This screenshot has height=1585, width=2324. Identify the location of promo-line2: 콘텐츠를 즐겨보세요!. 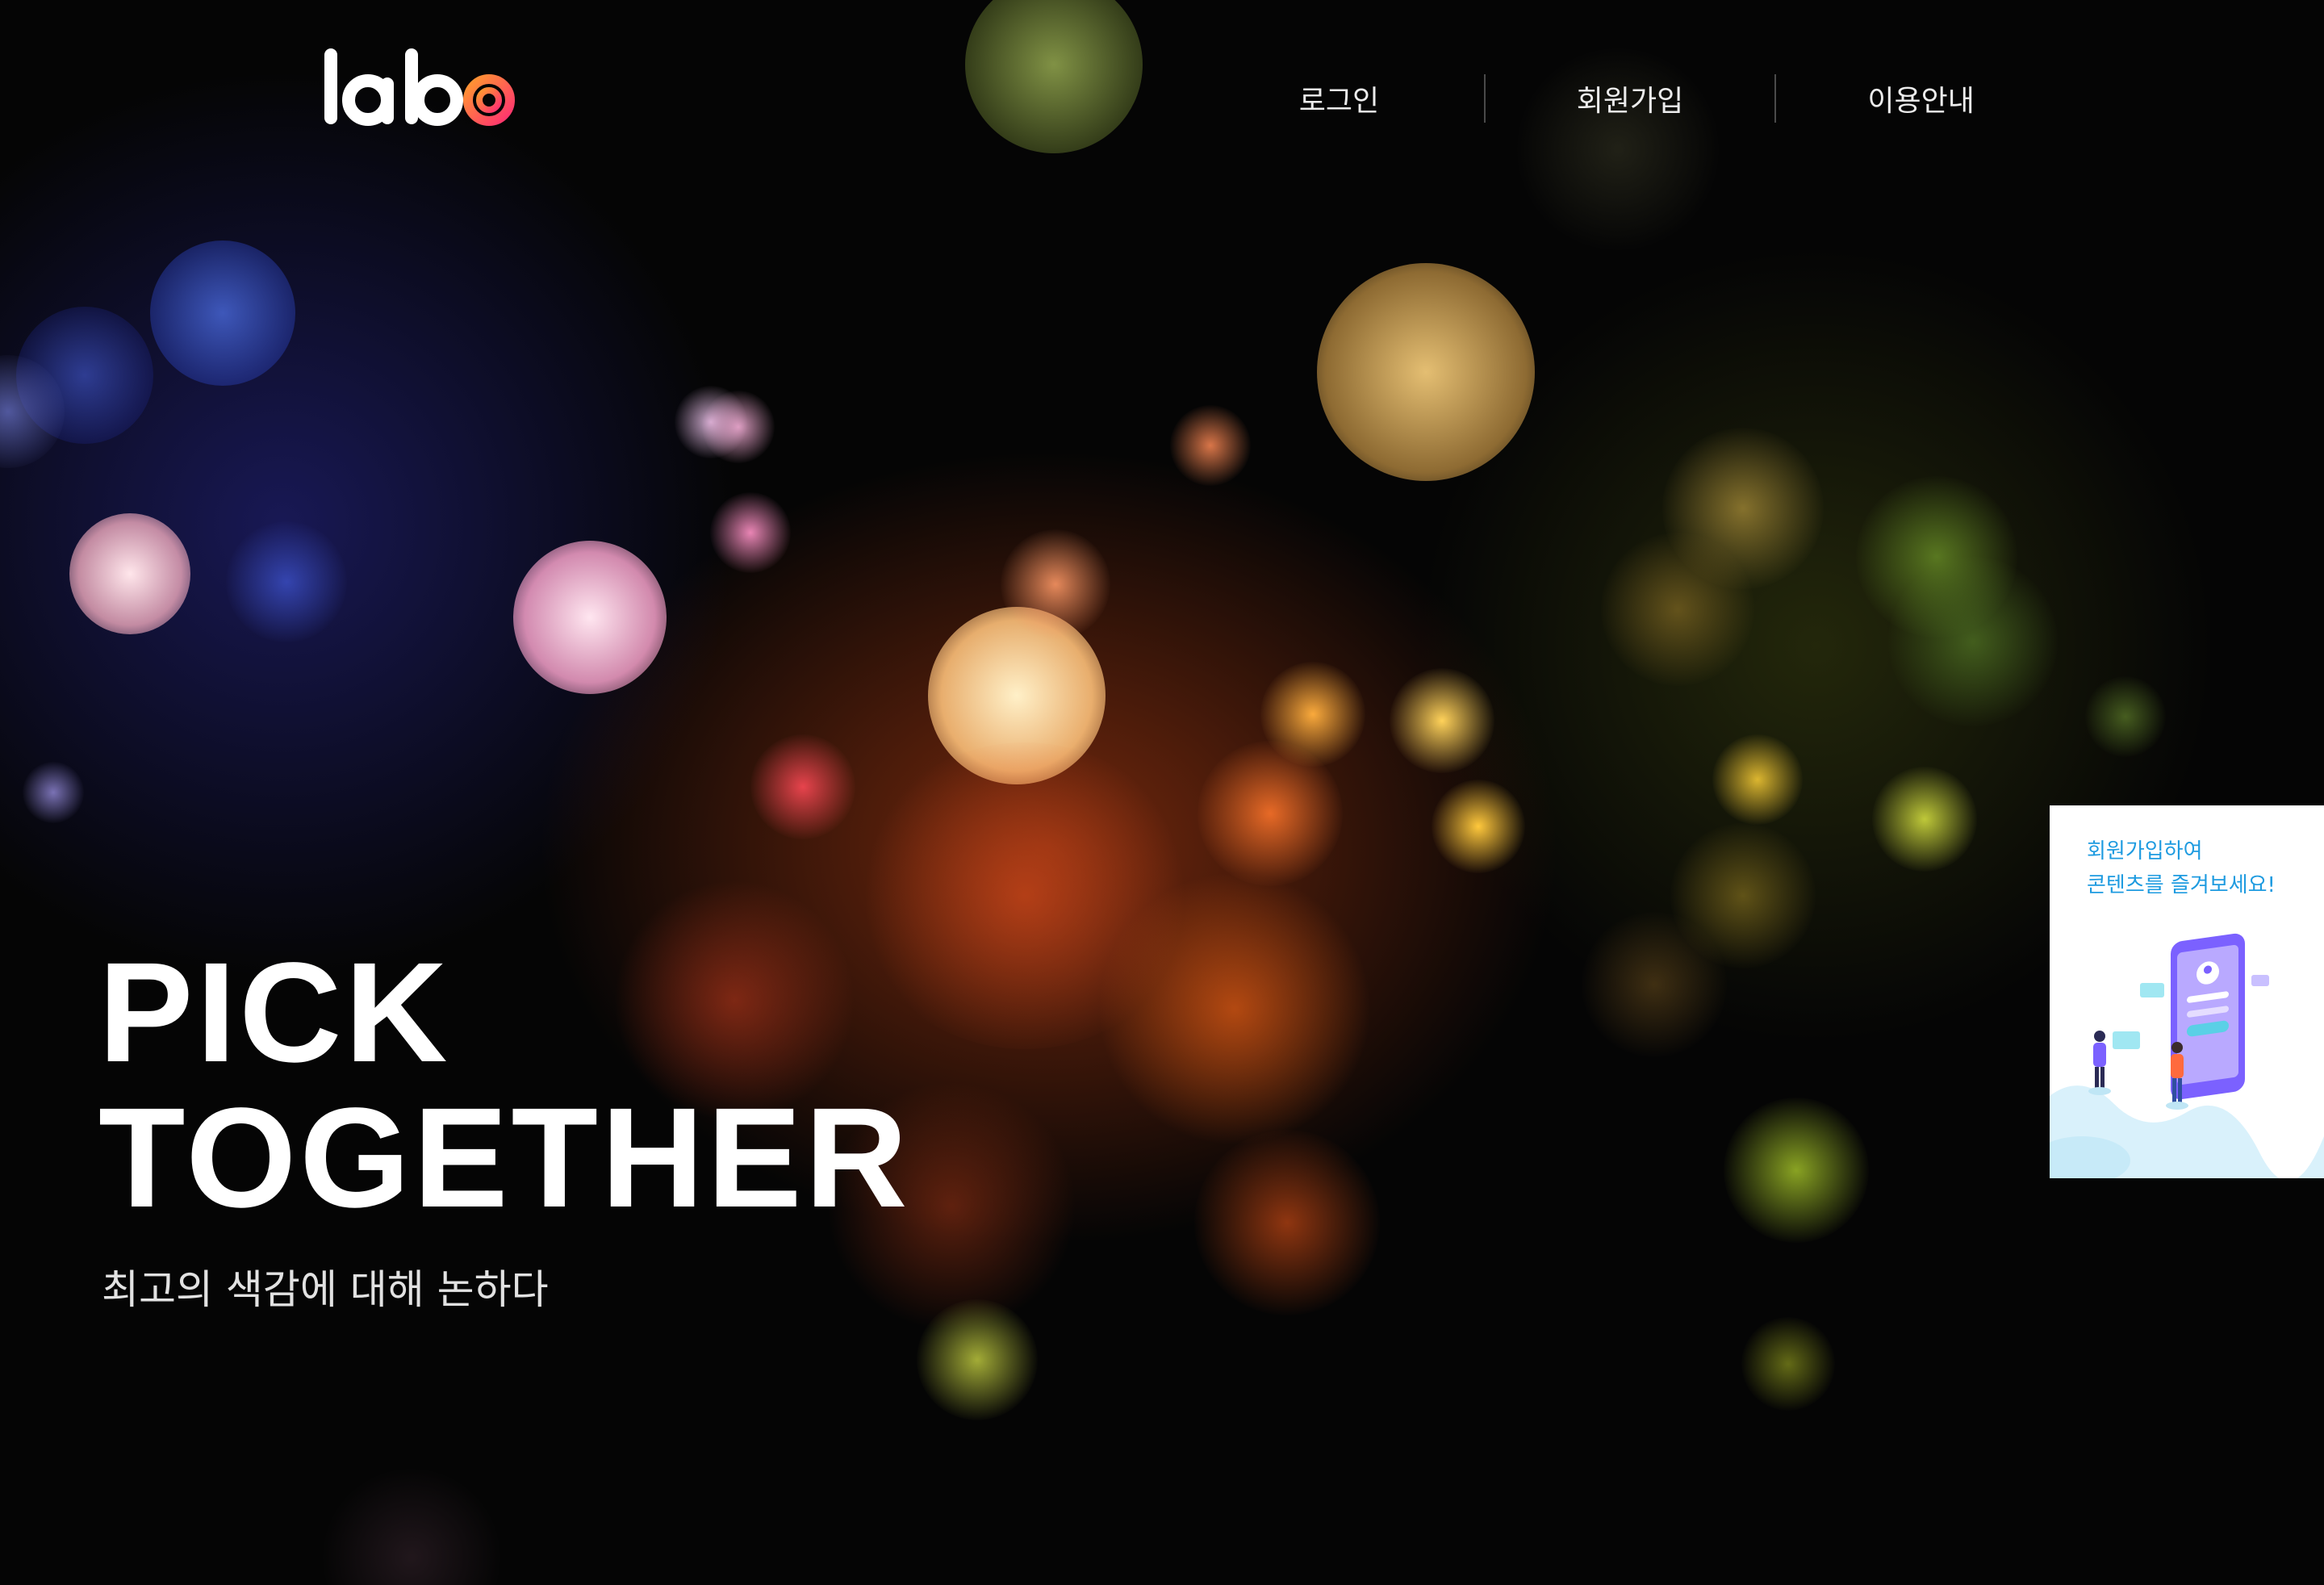
(2181, 885).